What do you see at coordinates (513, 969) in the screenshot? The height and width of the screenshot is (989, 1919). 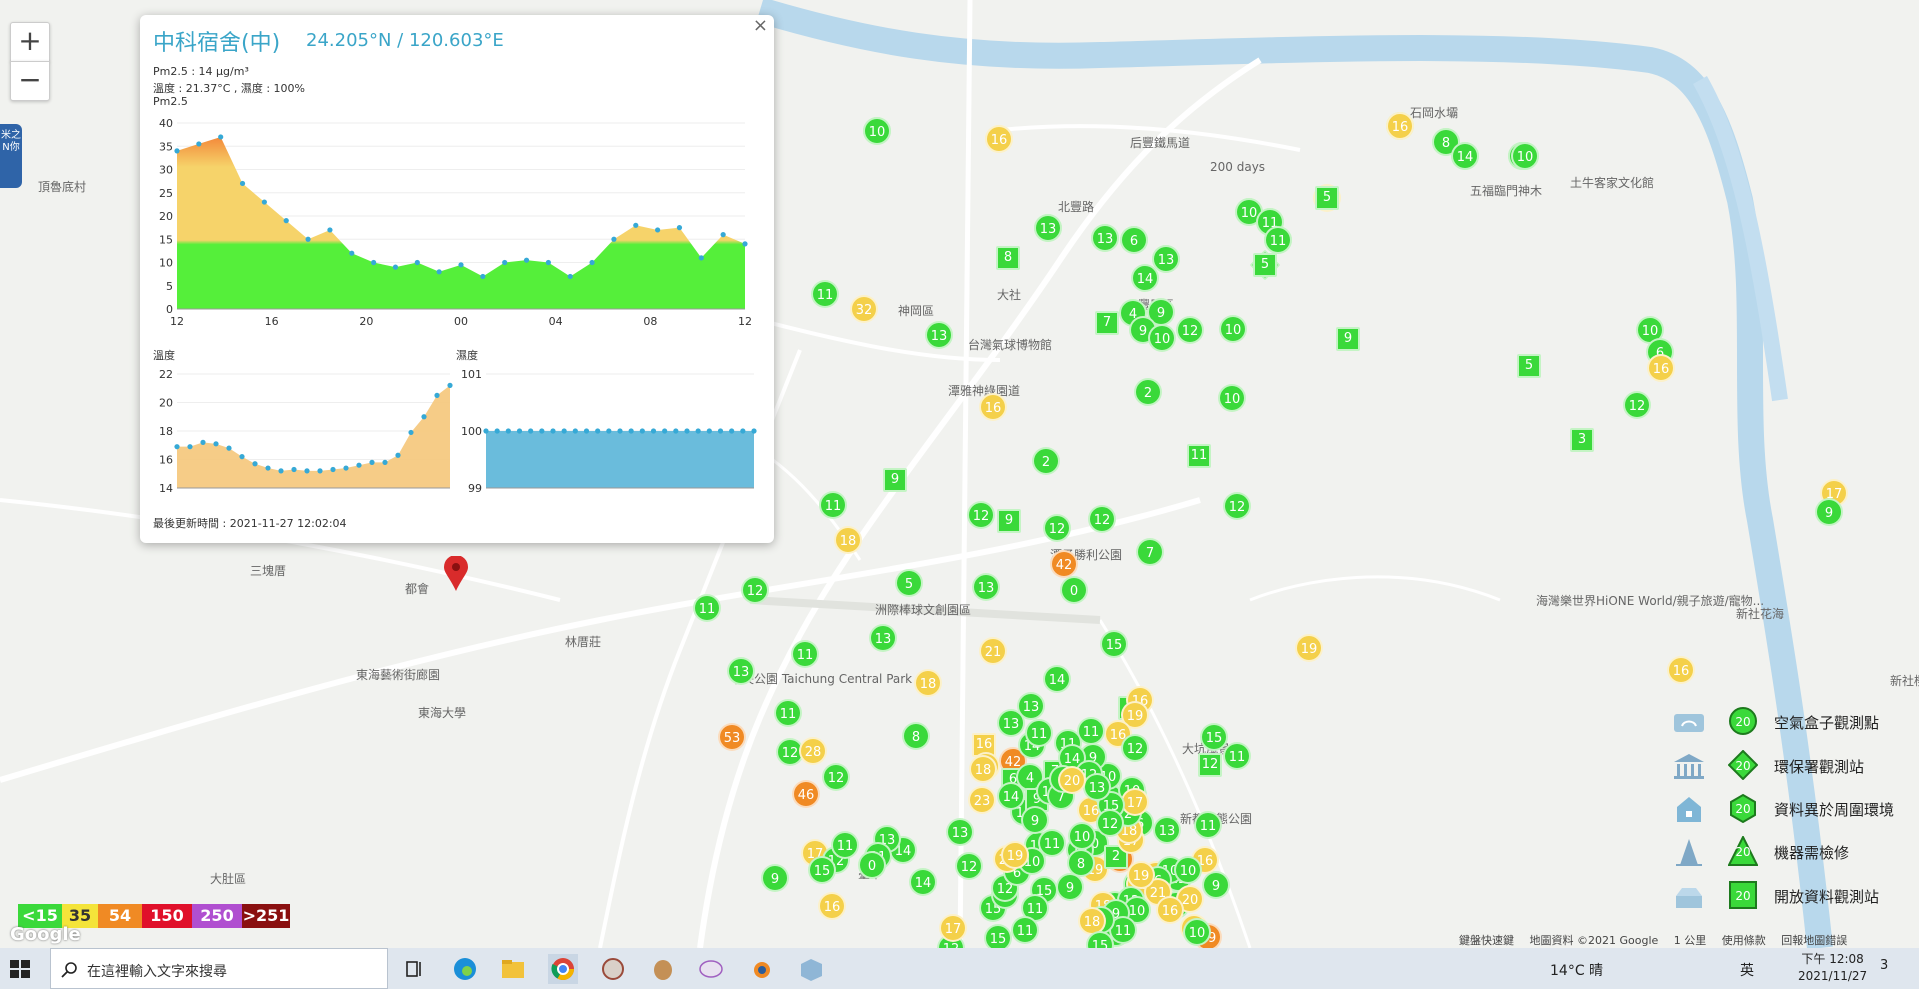 I see `file-explorer-icon` at bounding box center [513, 969].